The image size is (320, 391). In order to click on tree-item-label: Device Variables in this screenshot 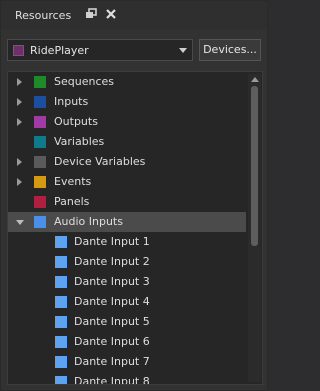, I will do `click(100, 161)`.